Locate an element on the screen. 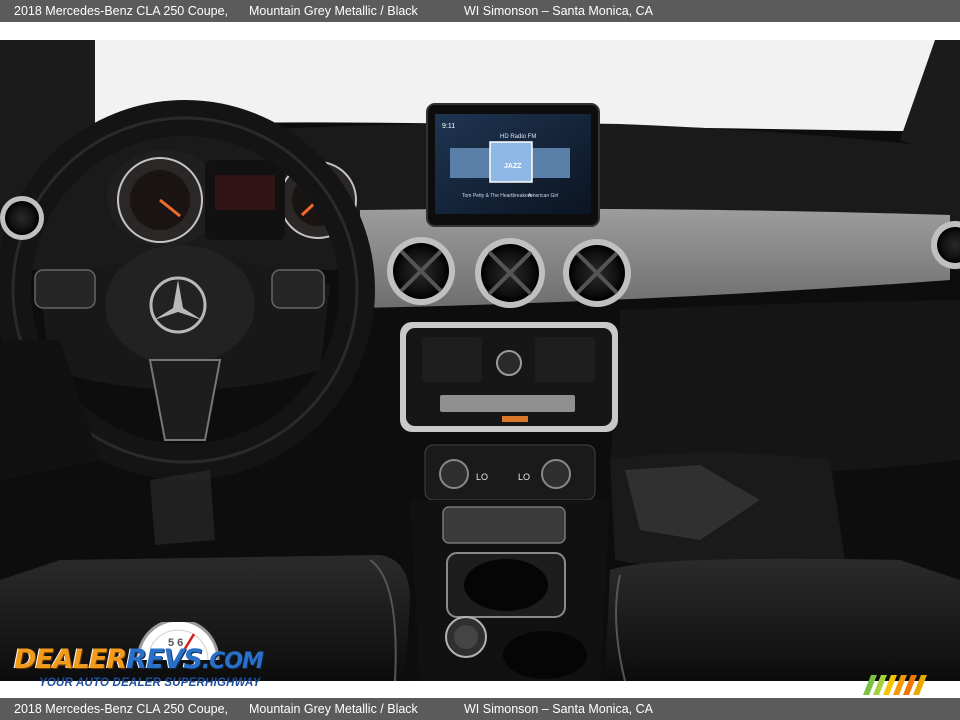  dealer-location: WI Simonson – Santa Monica, CA is located at coordinates (558, 11).